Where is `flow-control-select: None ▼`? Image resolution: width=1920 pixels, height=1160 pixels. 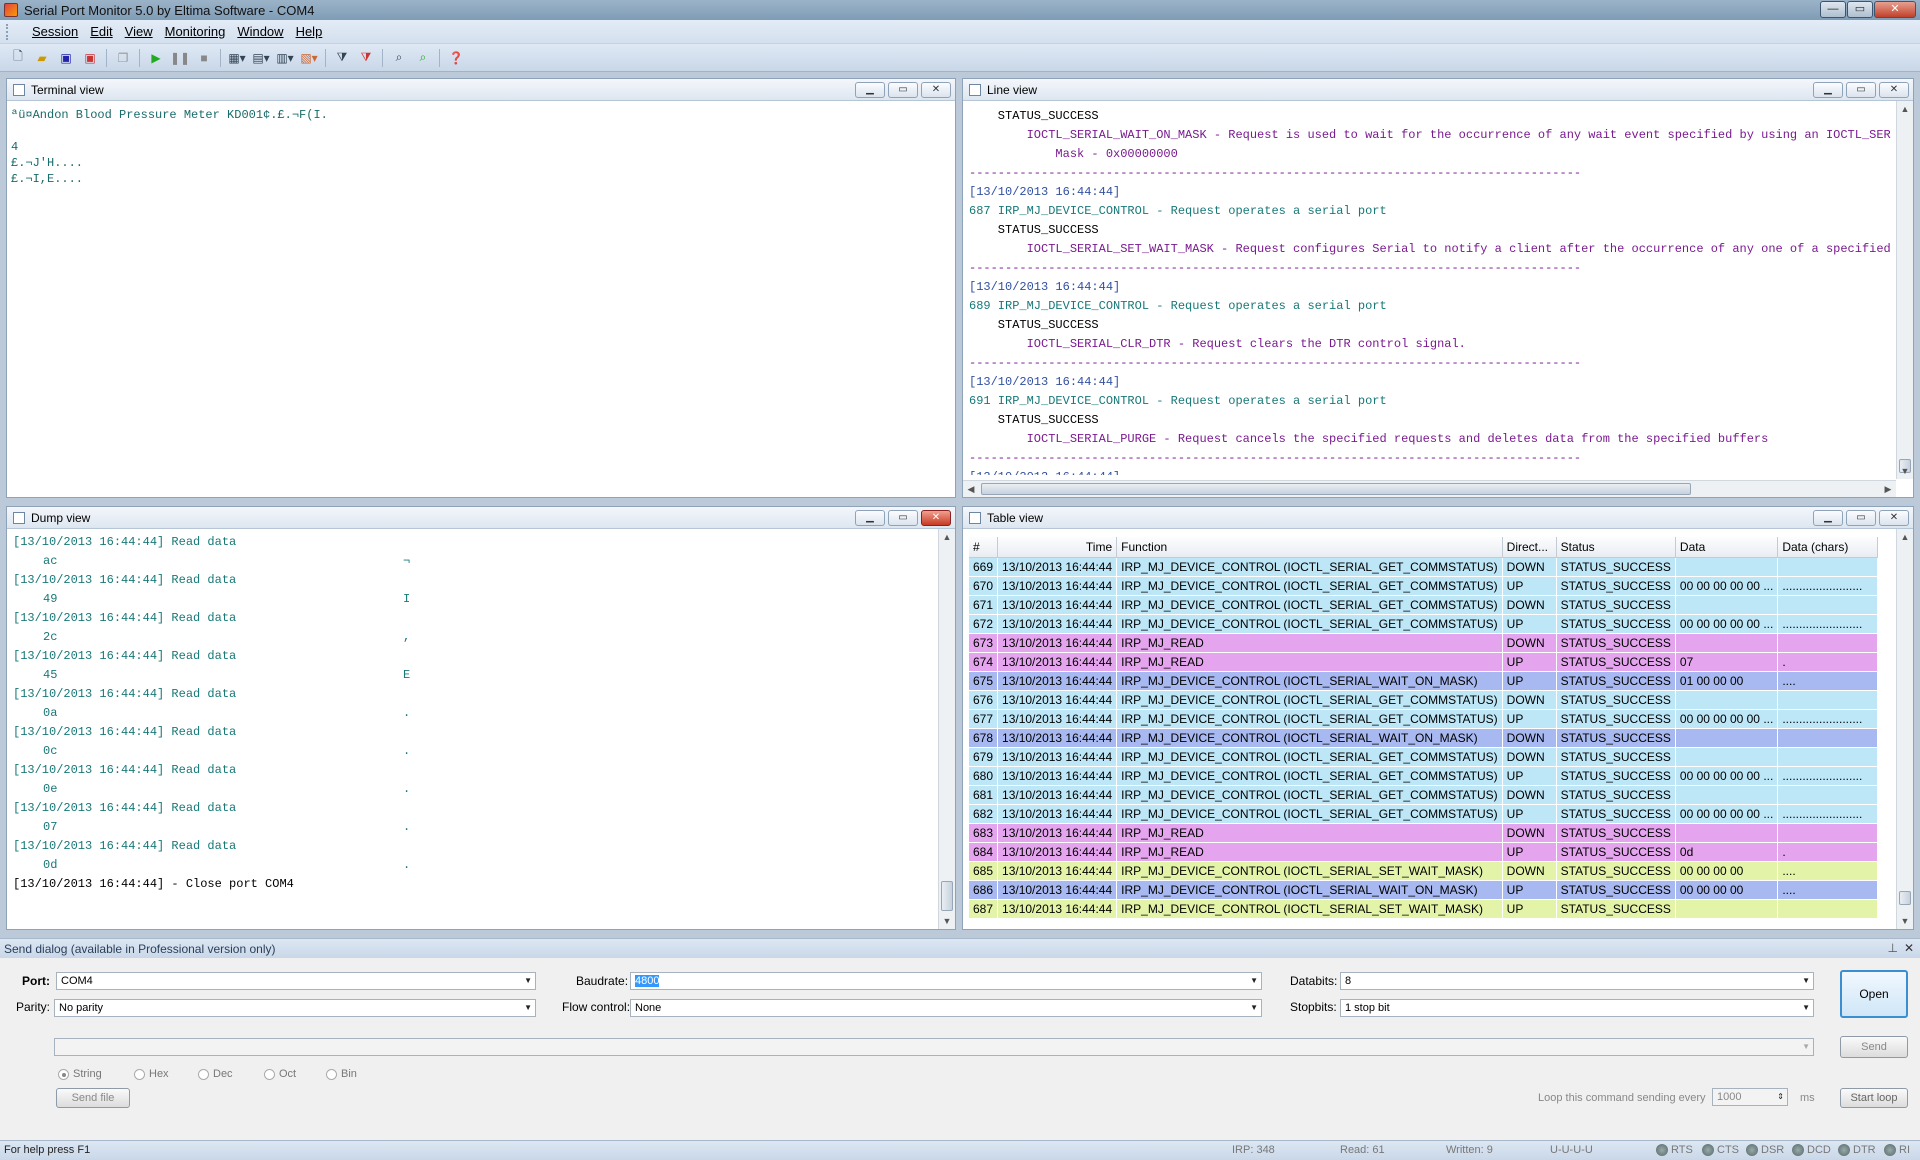 flow-control-select: None ▼ is located at coordinates (946, 1008).